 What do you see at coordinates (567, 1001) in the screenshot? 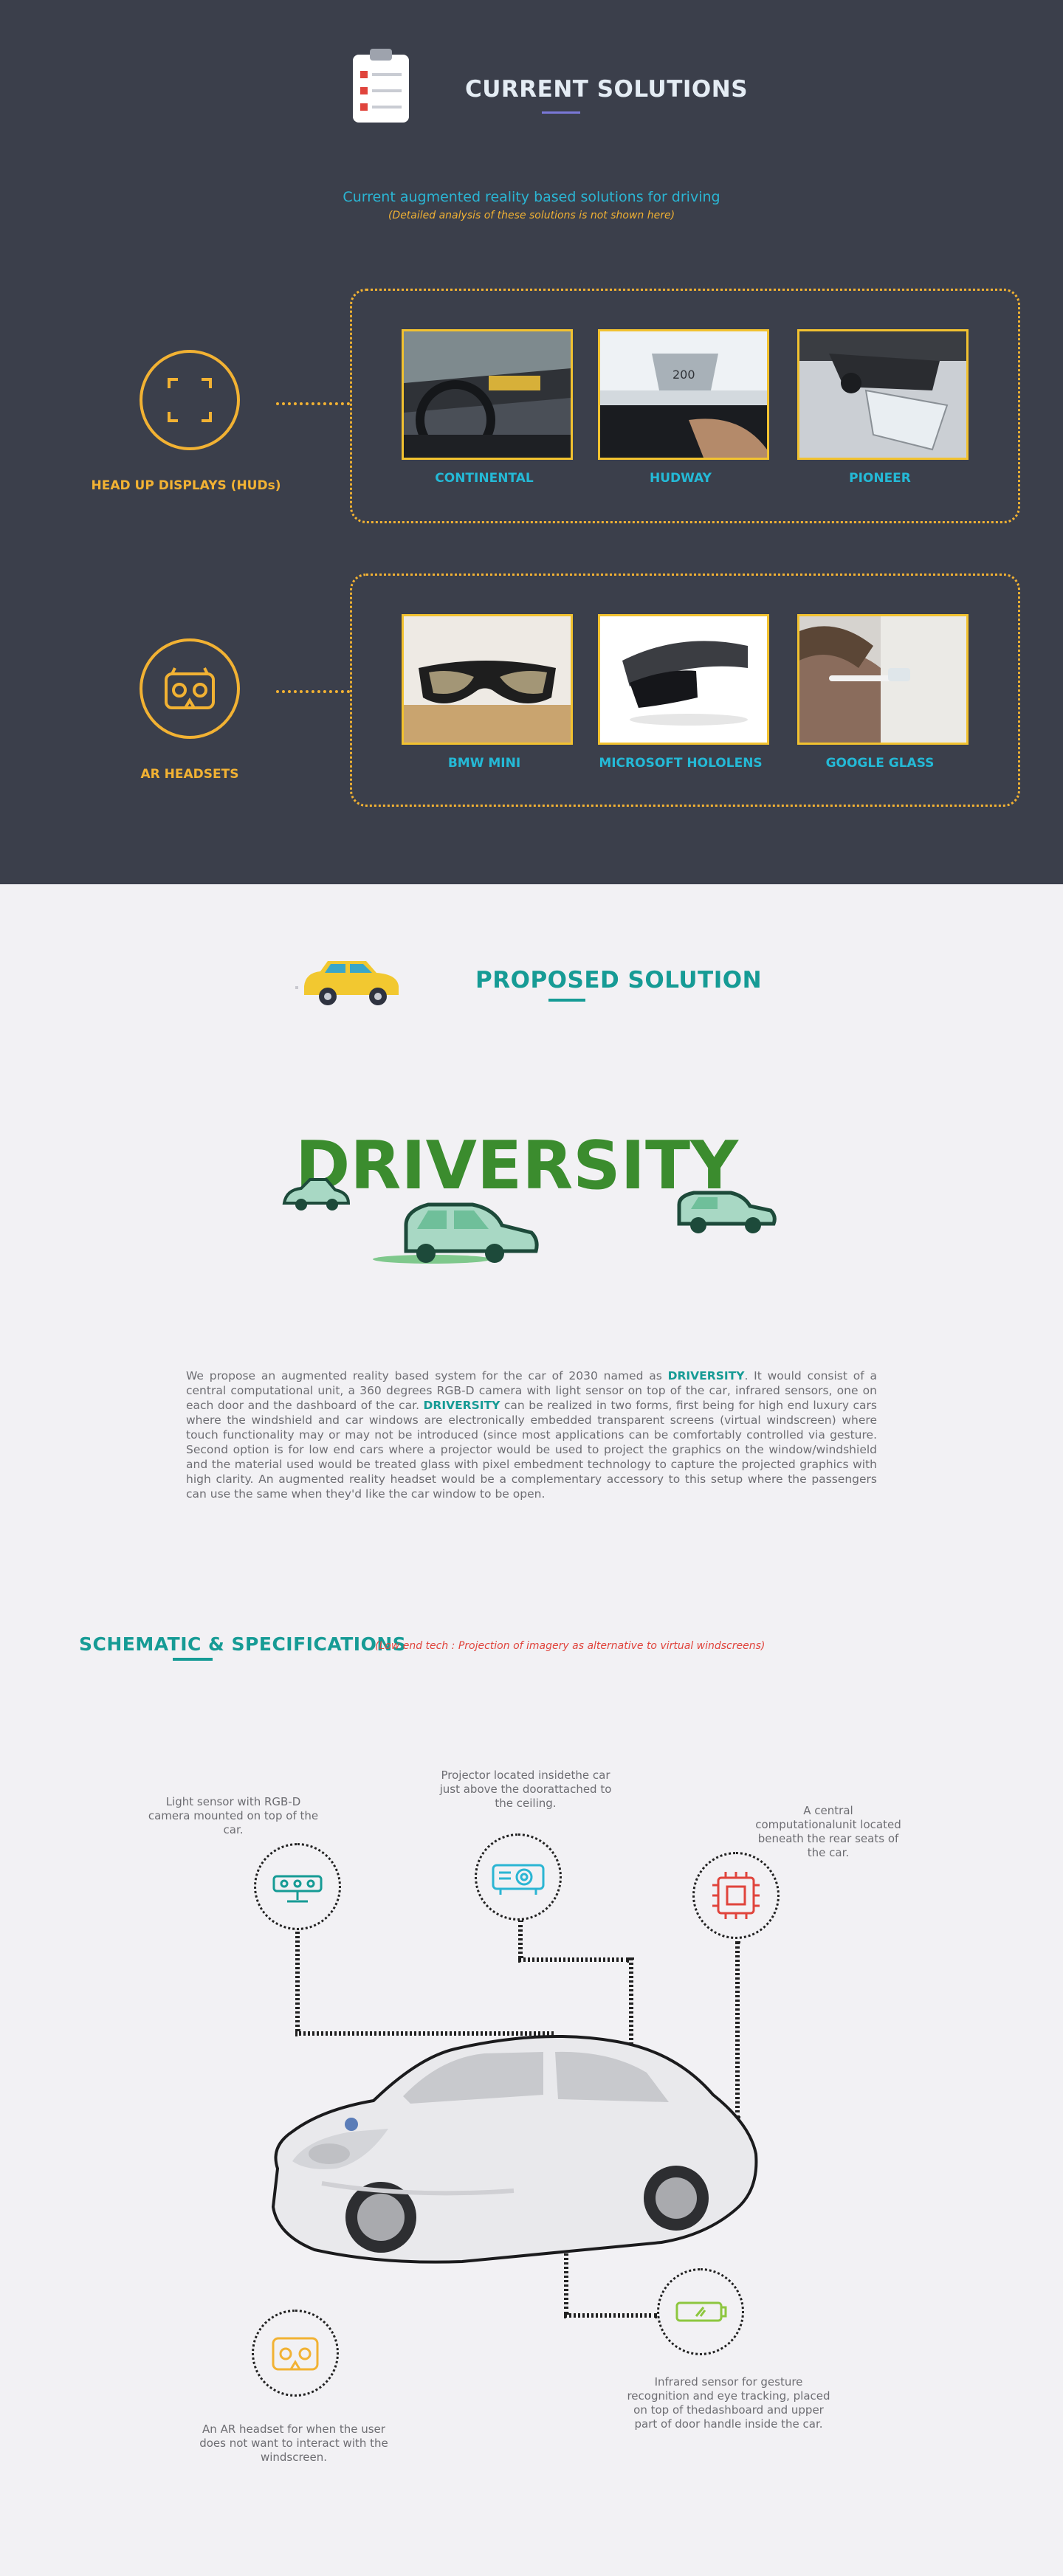
I see `proposed-title-underline` at bounding box center [567, 1001].